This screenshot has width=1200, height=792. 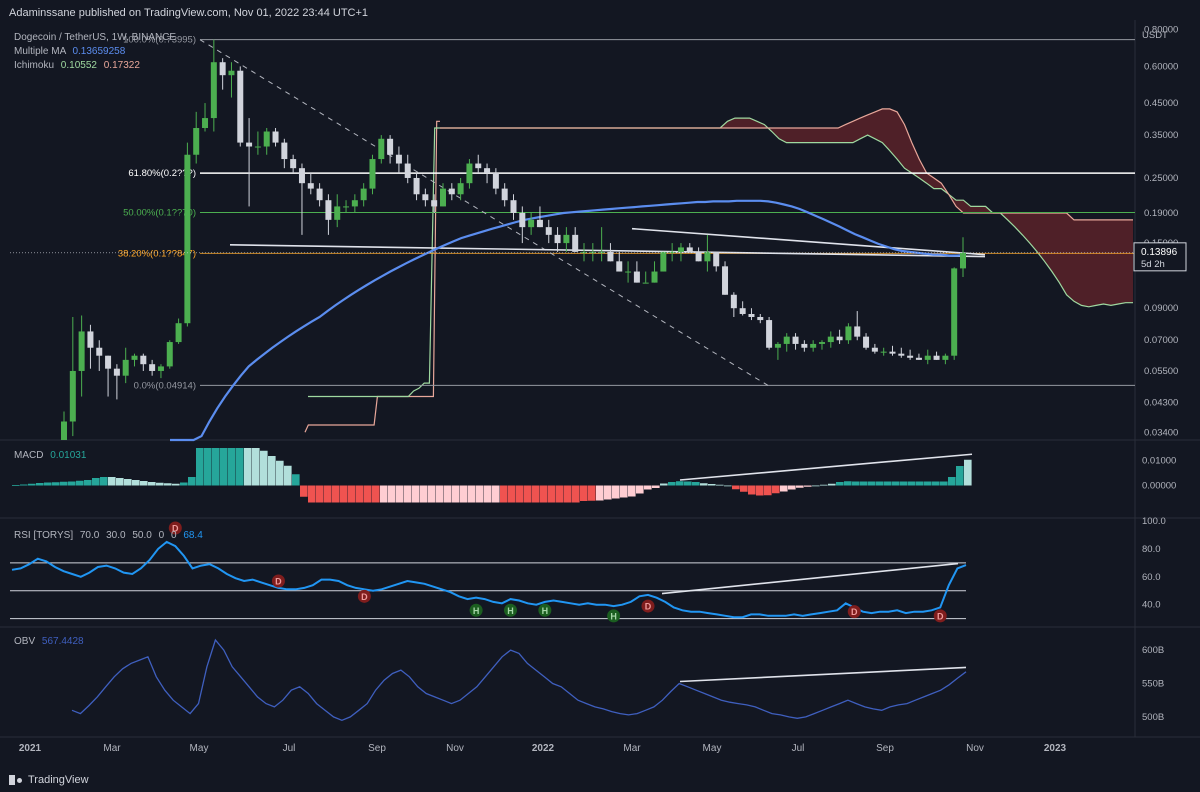 I want to click on price-tick-label: 0.05500, so click(x=1161, y=371).